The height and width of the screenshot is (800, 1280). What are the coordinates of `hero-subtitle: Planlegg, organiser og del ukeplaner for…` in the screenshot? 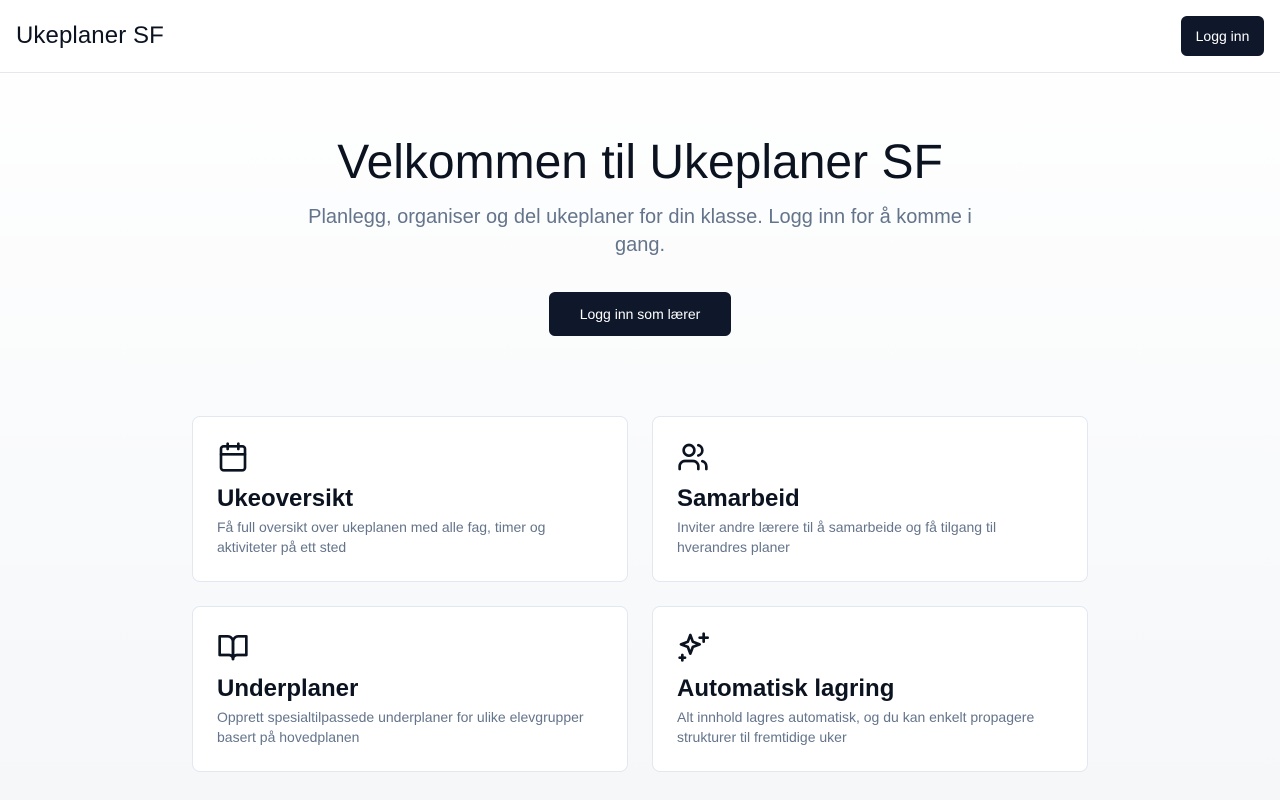 It's located at (640, 231).